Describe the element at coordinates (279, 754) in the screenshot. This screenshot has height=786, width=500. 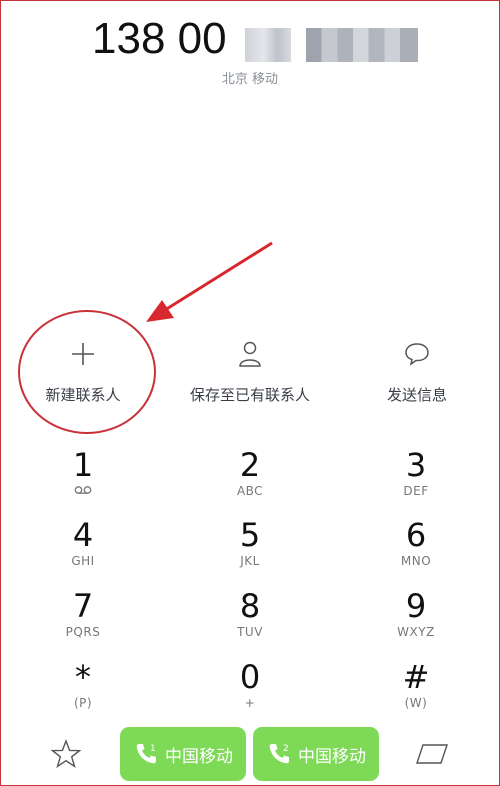
I see `phone-sim2-icon: 2` at that location.